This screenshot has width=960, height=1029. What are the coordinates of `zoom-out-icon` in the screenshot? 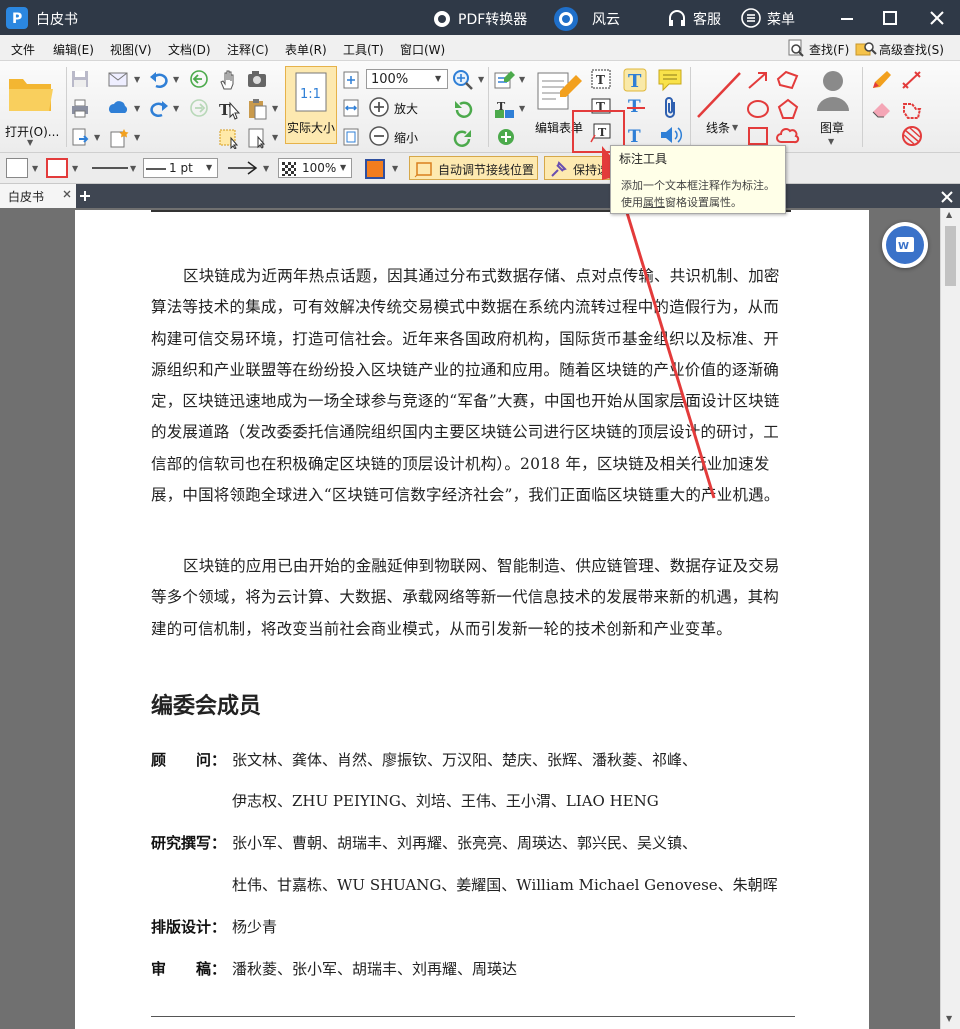 It's located at (379, 136).